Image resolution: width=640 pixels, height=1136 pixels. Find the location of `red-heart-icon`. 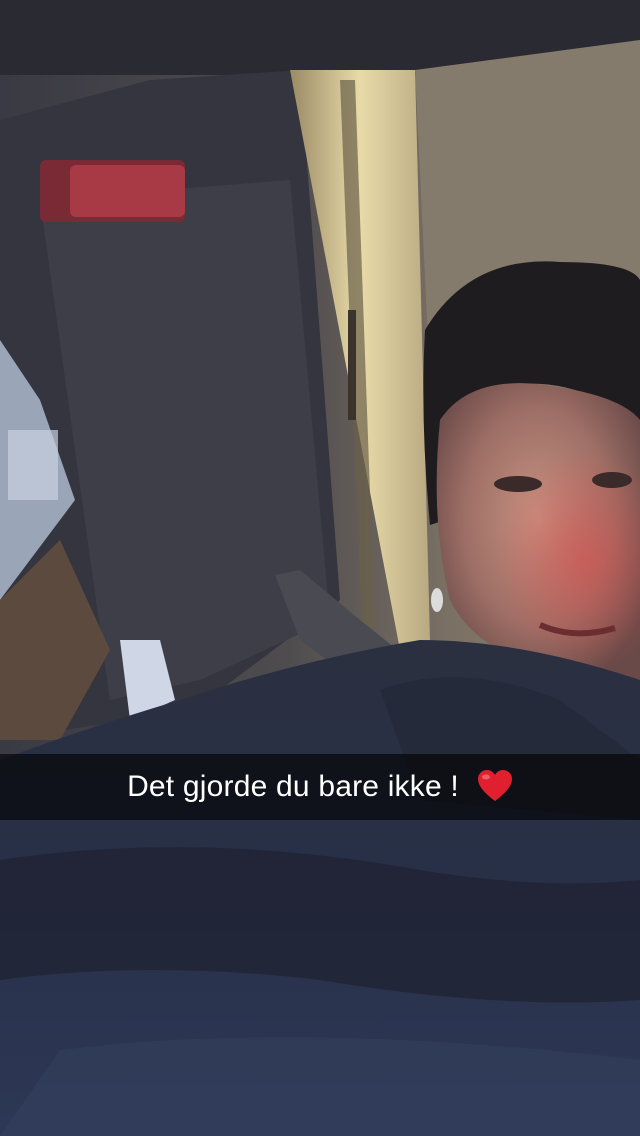

red-heart-icon is located at coordinates (495, 787).